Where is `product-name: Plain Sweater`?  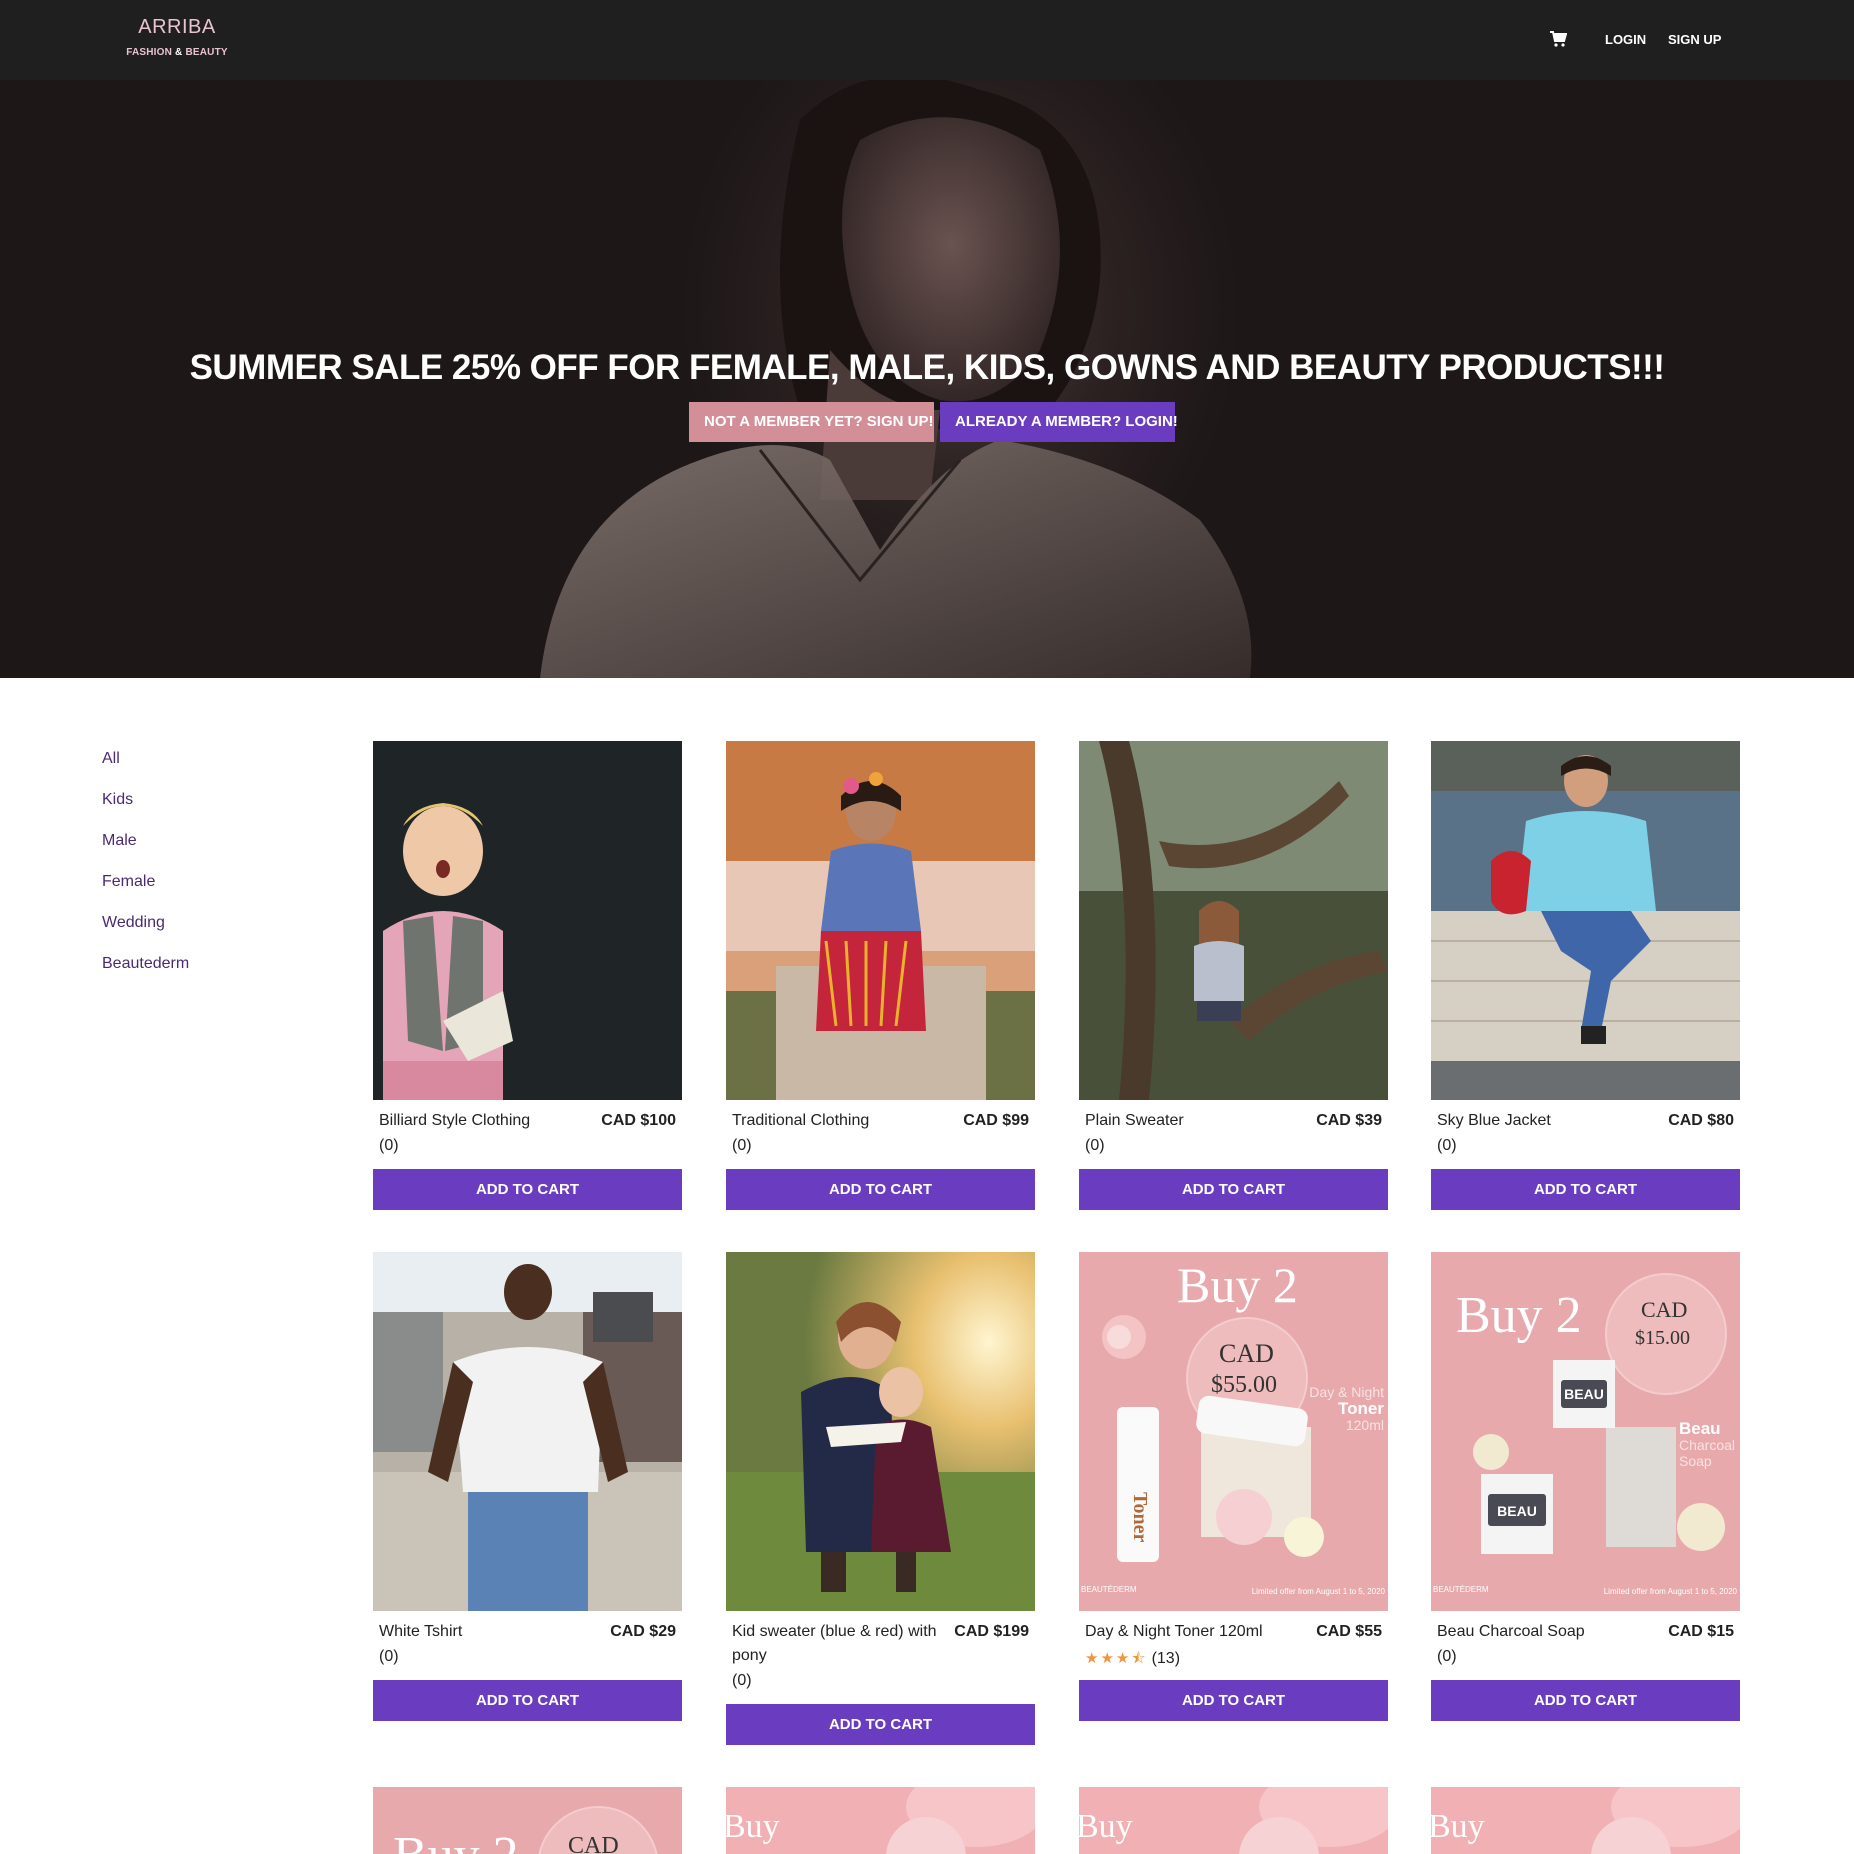 product-name: Plain Sweater is located at coordinates (1192, 1121).